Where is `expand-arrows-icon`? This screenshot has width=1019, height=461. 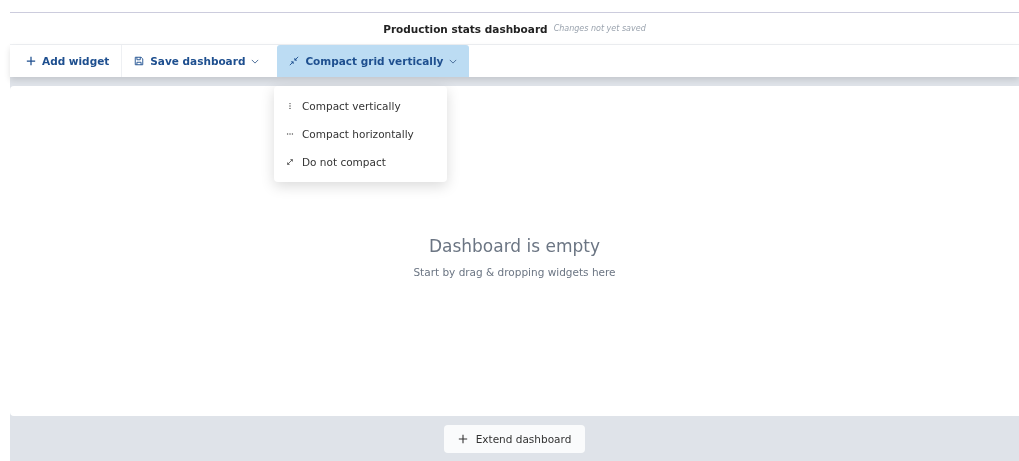 expand-arrows-icon is located at coordinates (290, 162).